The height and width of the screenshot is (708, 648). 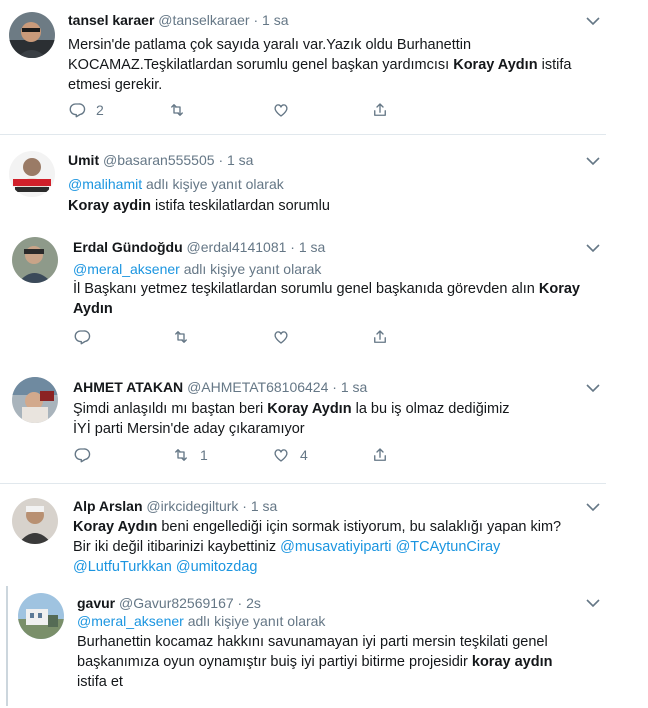 I want to click on reply-context: @malihamit adlı kişiye yanıt olarak, so click(x=176, y=184).